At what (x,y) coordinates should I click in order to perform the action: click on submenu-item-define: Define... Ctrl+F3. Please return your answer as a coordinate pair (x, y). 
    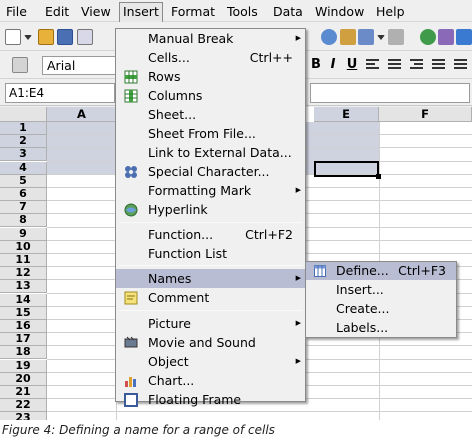
    Looking at the image, I should click on (381, 271).